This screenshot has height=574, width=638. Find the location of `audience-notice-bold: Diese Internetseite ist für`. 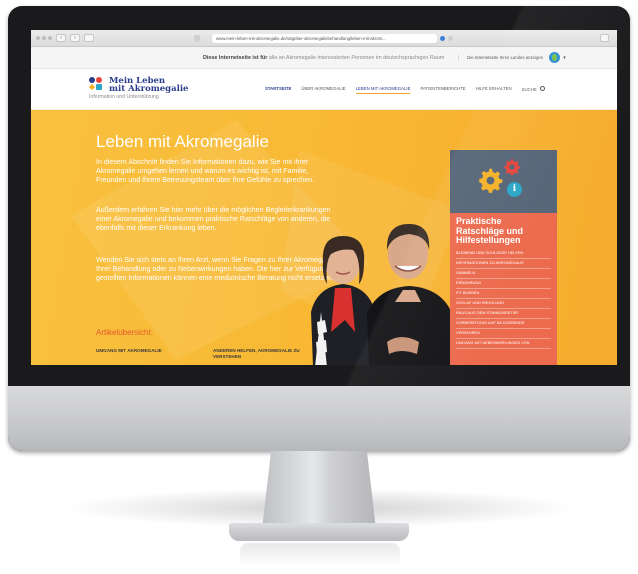

audience-notice-bold: Diese Internetseite ist für is located at coordinates (235, 57).